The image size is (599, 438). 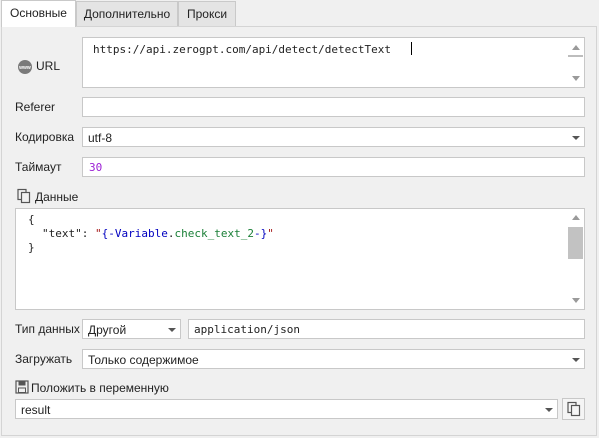 I want to click on data-scrollbar, so click(x=575, y=259).